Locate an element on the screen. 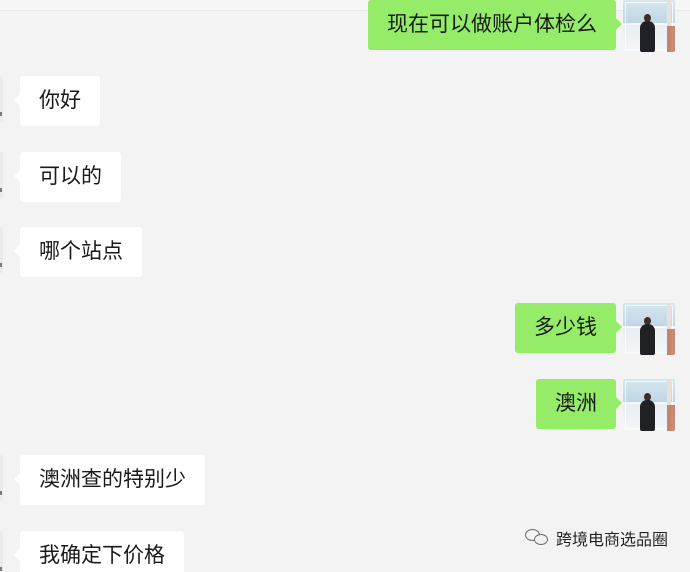 Image resolution: width=690 pixels, height=572 pixels. watermark-text: 跨境电商选品圈 is located at coordinates (611, 539).